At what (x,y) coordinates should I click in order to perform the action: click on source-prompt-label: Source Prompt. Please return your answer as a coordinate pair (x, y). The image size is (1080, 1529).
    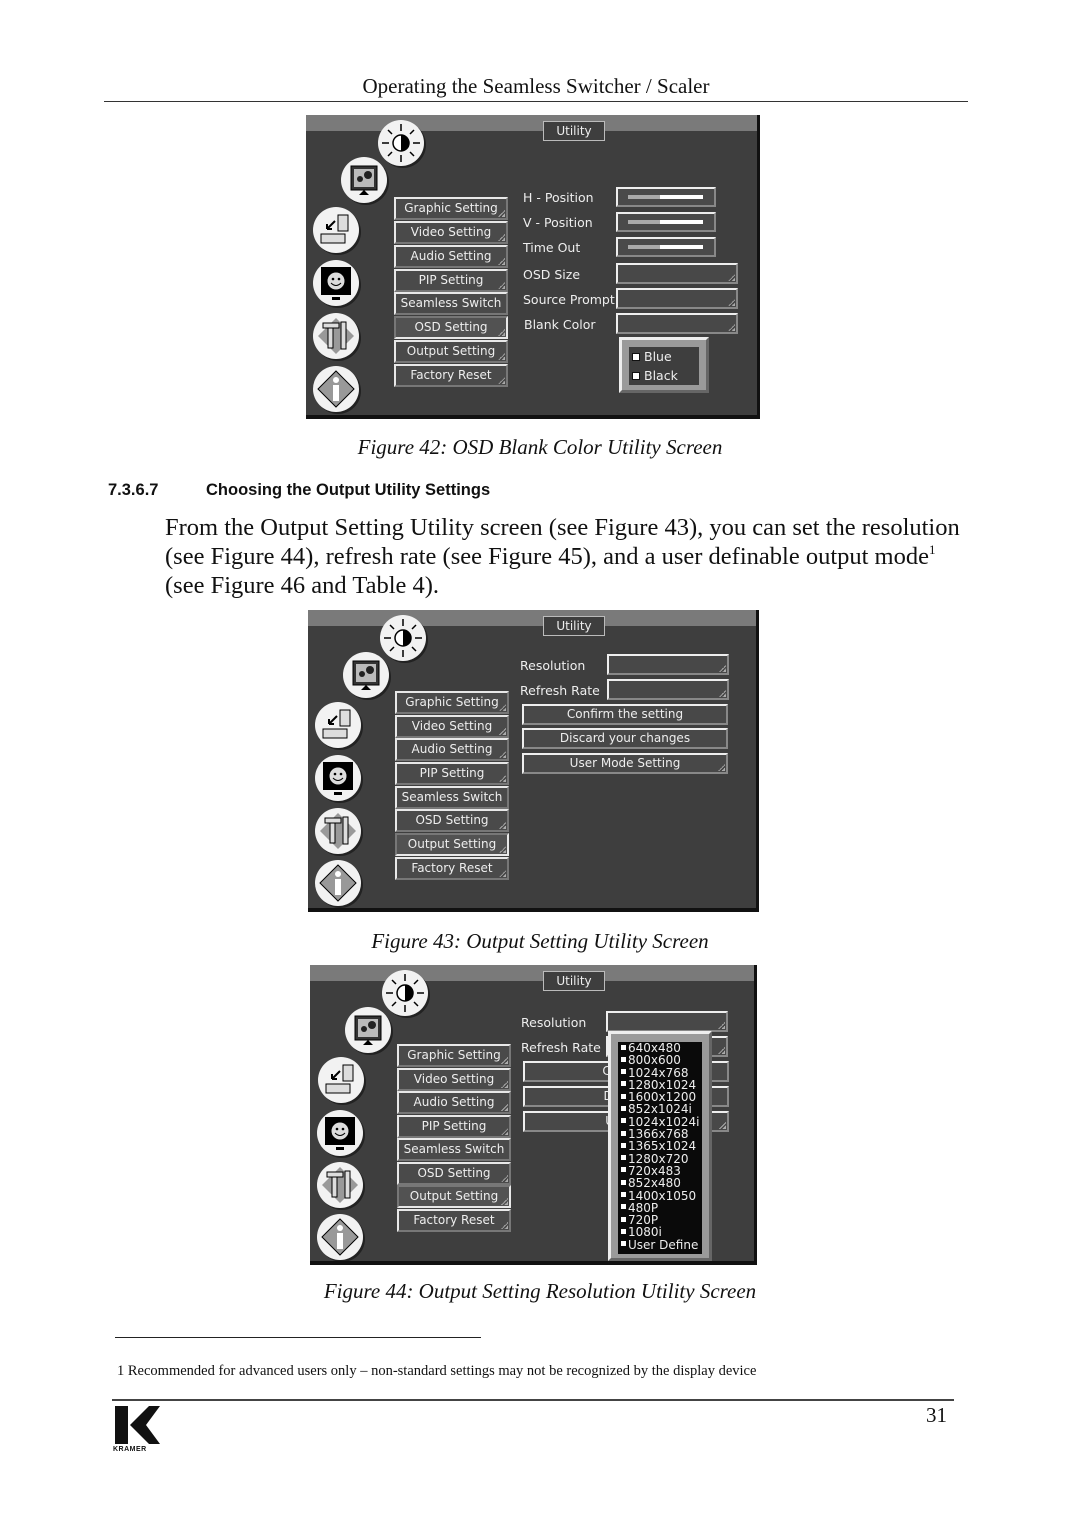
    Looking at the image, I should click on (569, 299).